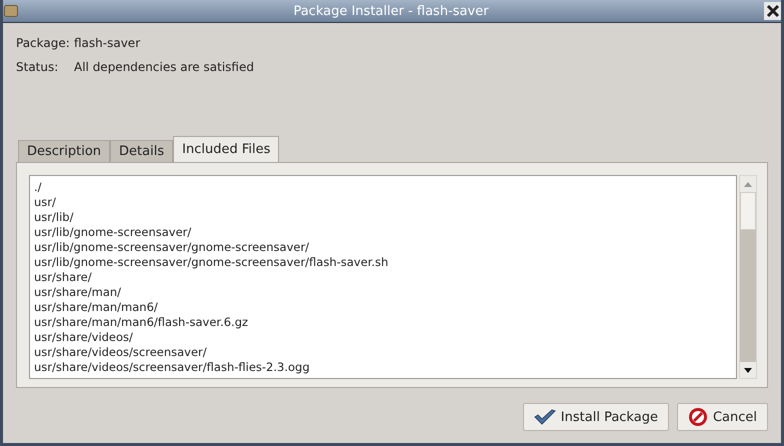 The height and width of the screenshot is (446, 784). I want to click on window-title: Package Installer - flash-saver, so click(391, 11).